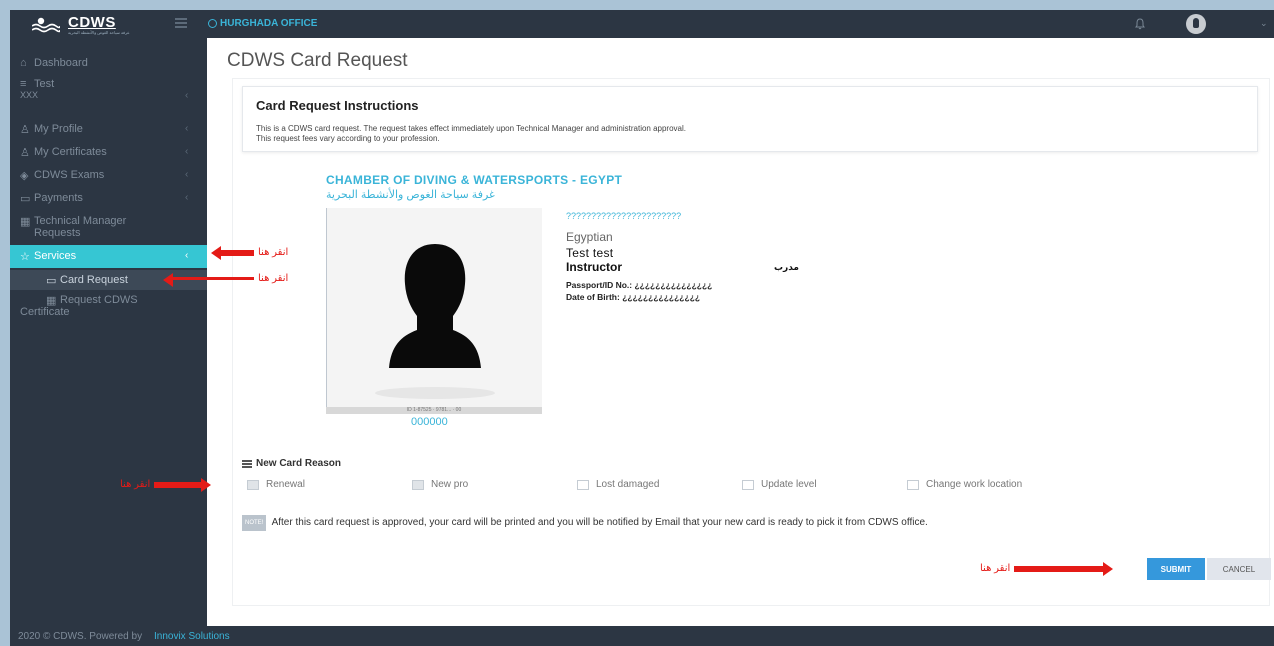 This screenshot has width=1274, height=646. Describe the element at coordinates (51, 281) in the screenshot. I see `card-icon: ▭` at that location.